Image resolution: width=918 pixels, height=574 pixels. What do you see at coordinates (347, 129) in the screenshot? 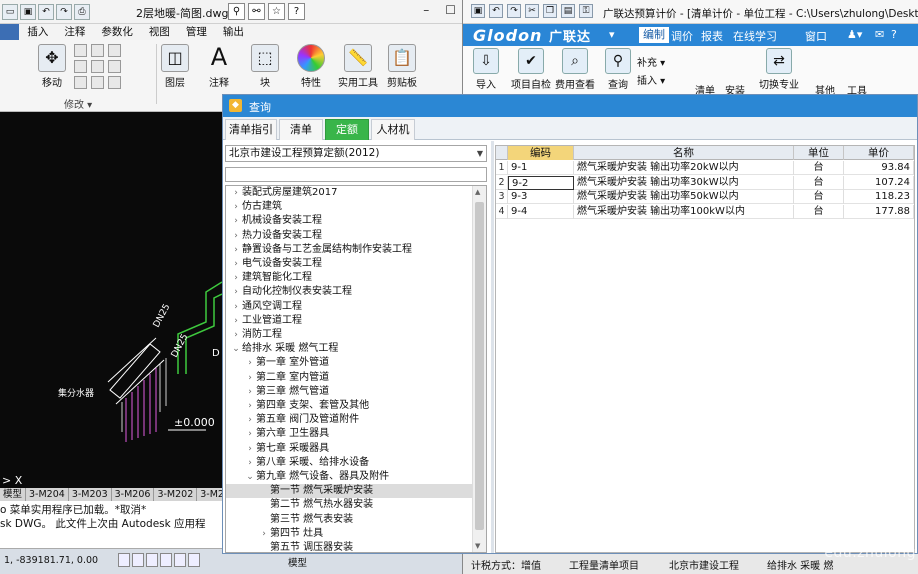
I see `tab-quota: 定额` at bounding box center [347, 129].